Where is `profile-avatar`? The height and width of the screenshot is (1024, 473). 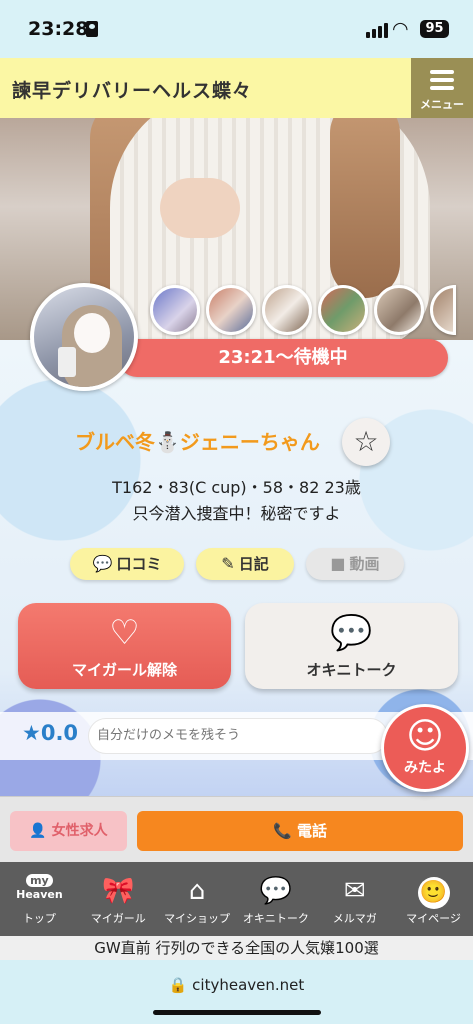 profile-avatar is located at coordinates (84, 337).